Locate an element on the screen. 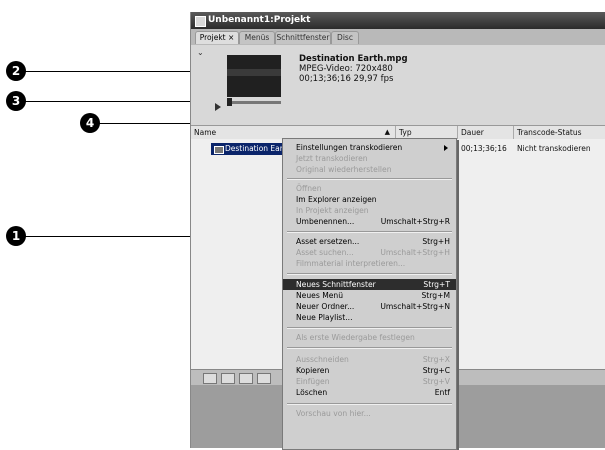 The image size is (605, 450). callout-2-line is located at coordinates (119, 71).